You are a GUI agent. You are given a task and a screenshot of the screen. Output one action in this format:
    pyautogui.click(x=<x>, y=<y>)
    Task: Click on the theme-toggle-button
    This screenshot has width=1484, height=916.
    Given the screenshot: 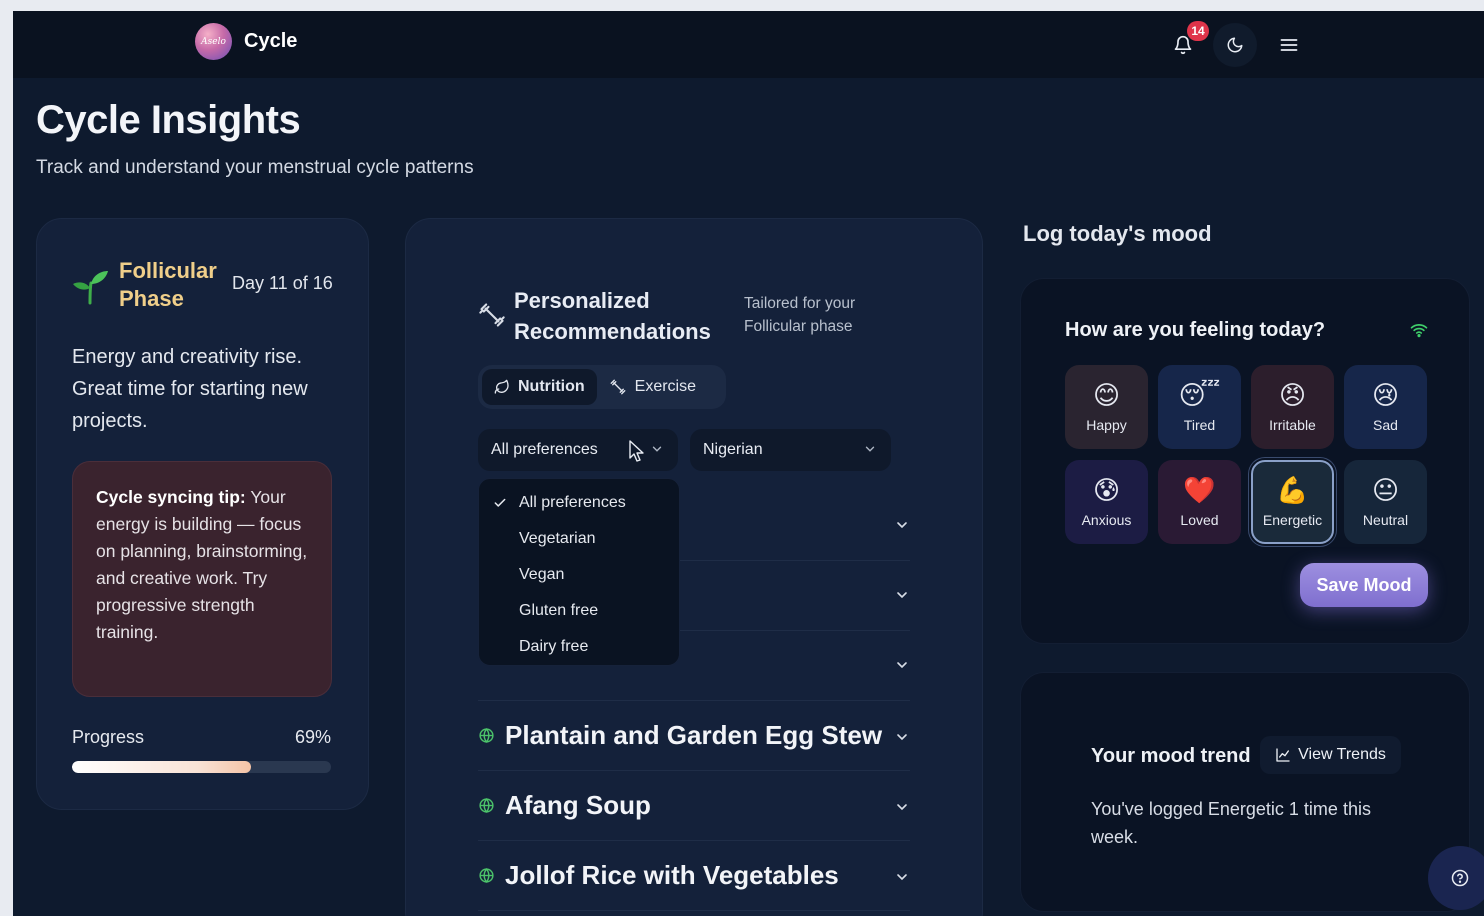 What is the action you would take?
    pyautogui.click(x=1235, y=45)
    